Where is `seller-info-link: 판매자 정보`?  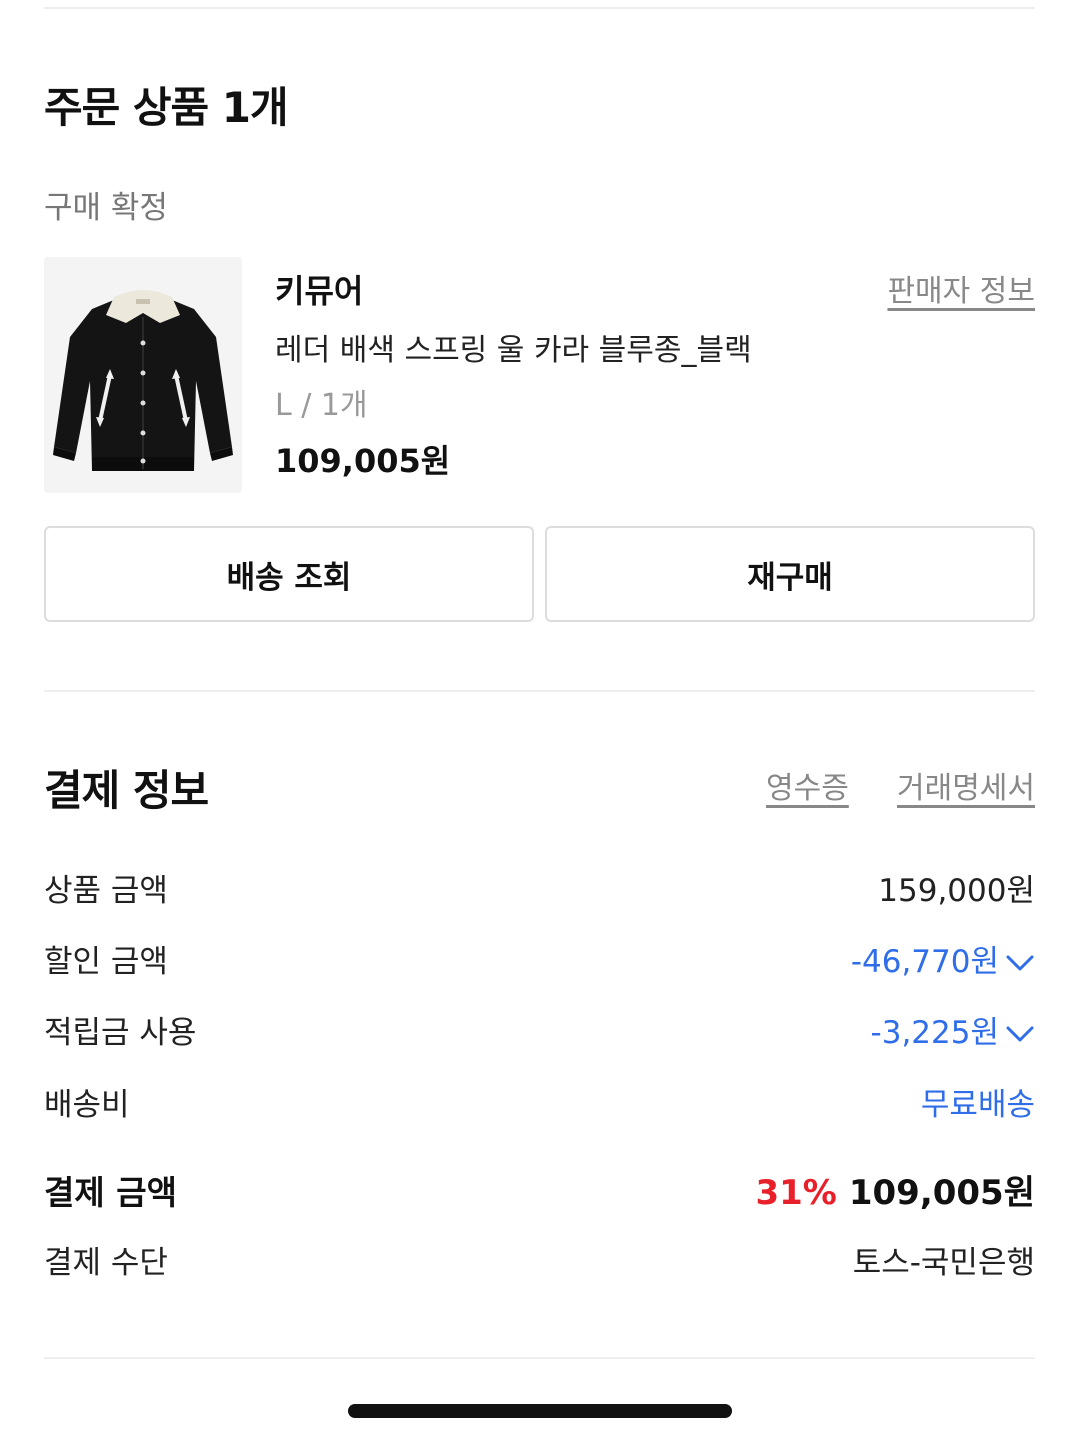
seller-info-link: 판매자 정보 is located at coordinates (961, 292).